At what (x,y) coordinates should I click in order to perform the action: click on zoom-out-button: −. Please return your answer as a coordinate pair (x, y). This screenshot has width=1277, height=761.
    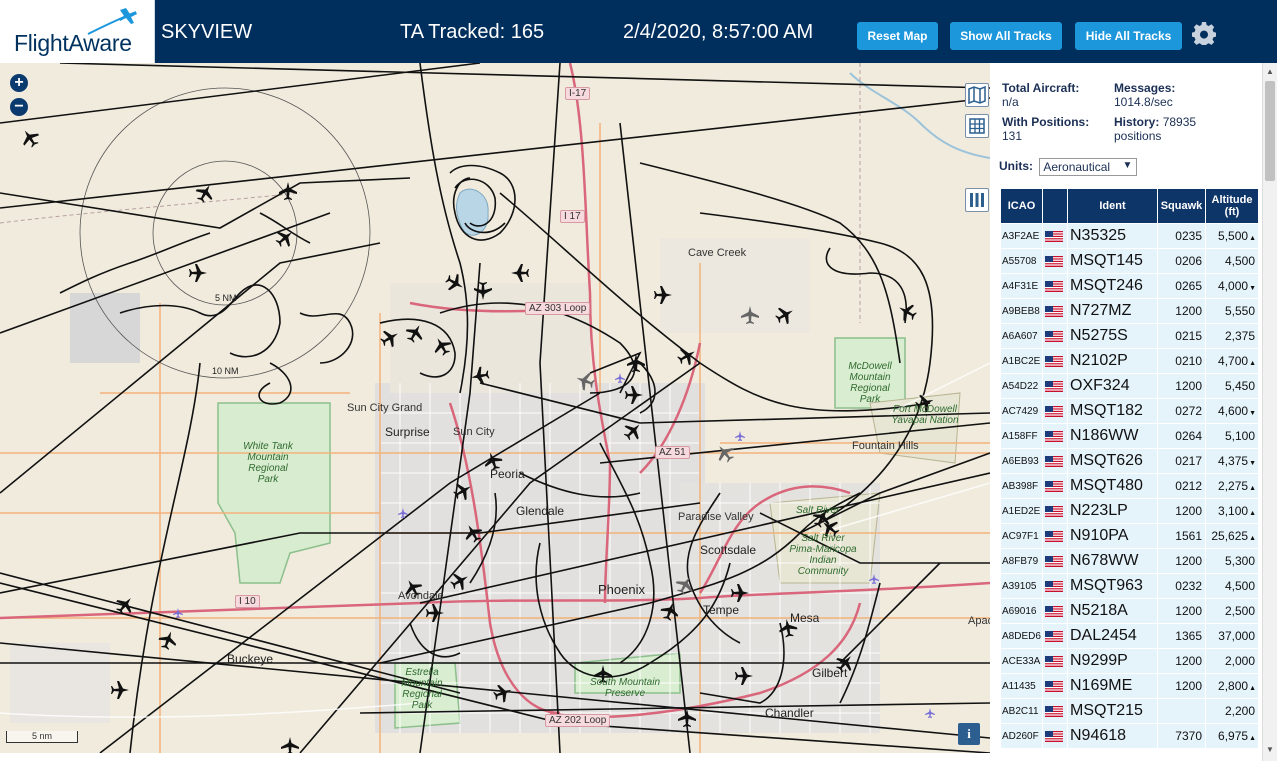
    Looking at the image, I should click on (19, 107).